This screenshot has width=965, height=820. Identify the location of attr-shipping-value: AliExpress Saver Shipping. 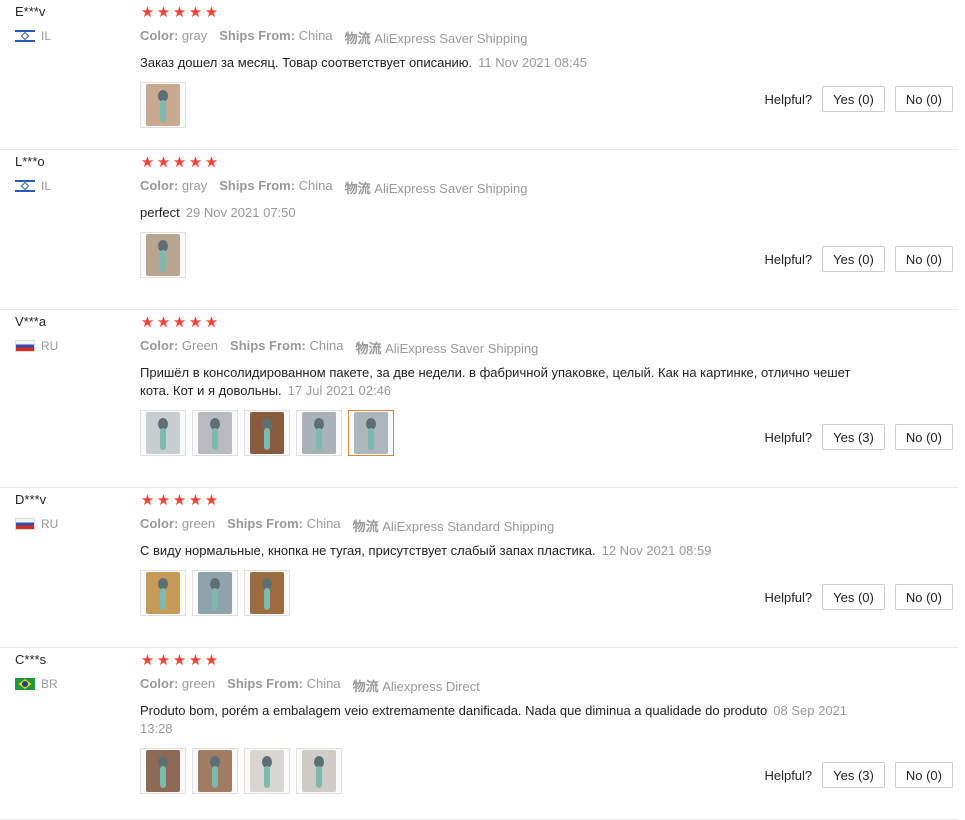
(451, 38).